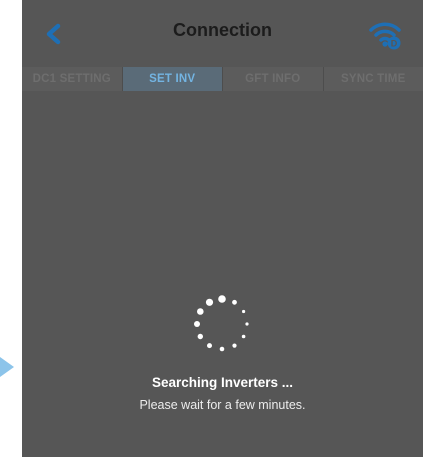 The width and height of the screenshot is (423, 457). What do you see at coordinates (385, 34) in the screenshot?
I see `wifi-icon: D` at bounding box center [385, 34].